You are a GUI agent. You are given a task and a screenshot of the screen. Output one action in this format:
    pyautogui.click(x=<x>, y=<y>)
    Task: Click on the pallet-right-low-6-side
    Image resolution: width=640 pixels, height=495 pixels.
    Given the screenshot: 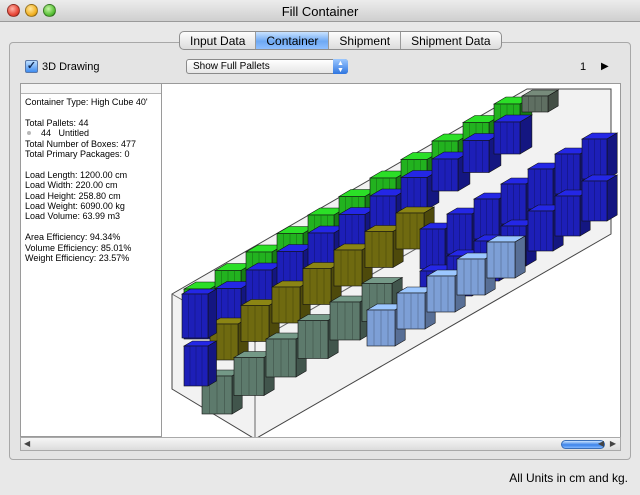 What is the action you would take?
    pyautogui.click(x=612, y=198)
    